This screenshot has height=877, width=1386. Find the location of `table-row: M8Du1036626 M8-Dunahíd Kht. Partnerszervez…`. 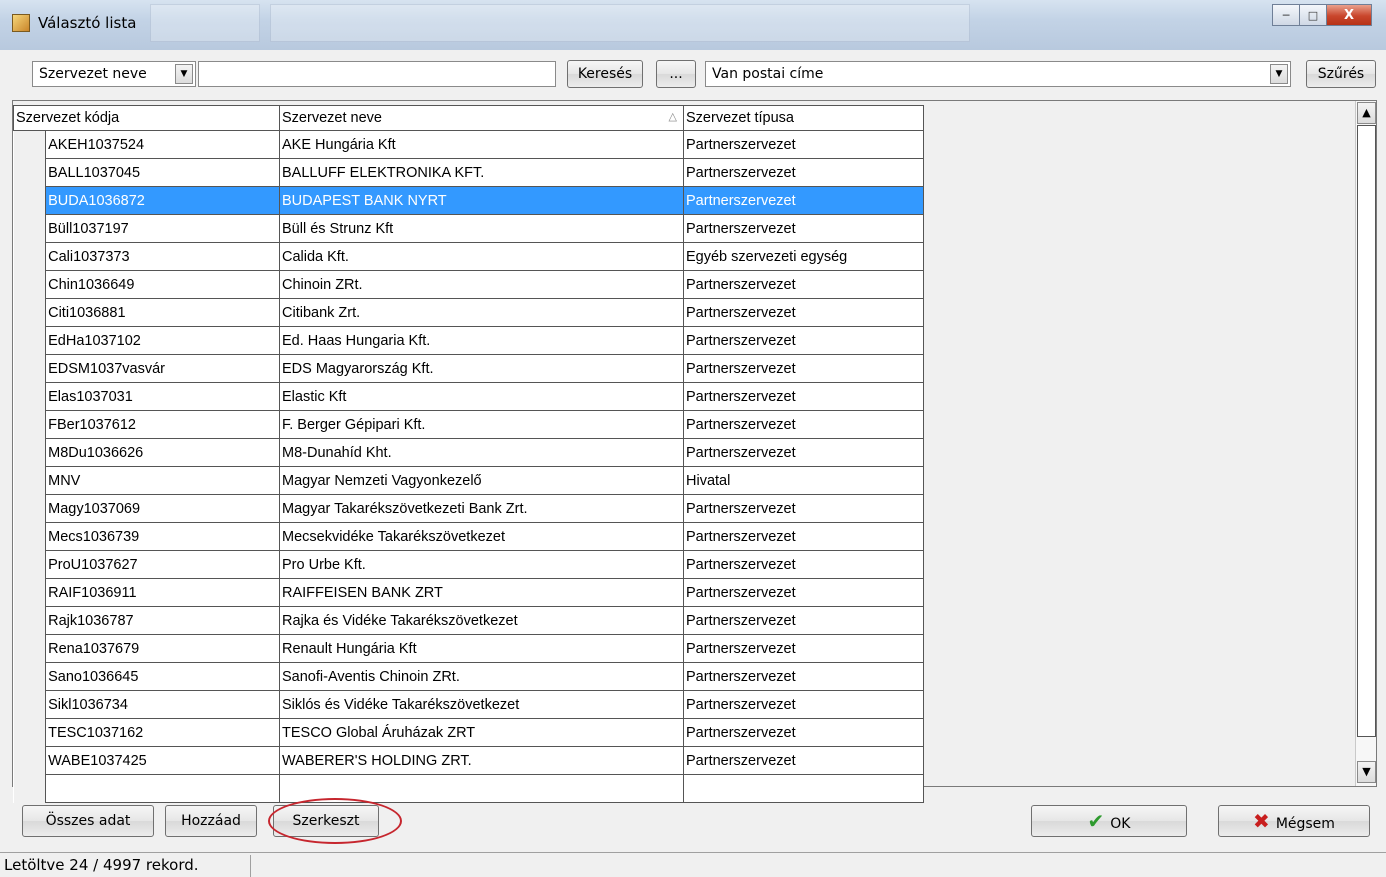

table-row: M8Du1036626 M8-Dunahíd Kht. Partnerszervez… is located at coordinates (468, 452).